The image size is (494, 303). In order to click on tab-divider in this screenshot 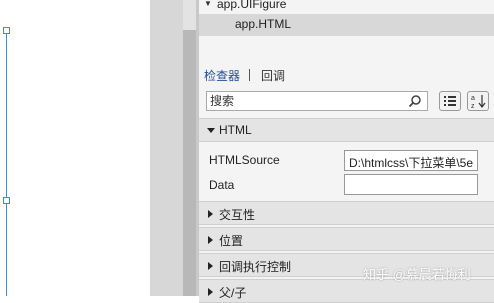, I will do `click(249, 75)`.